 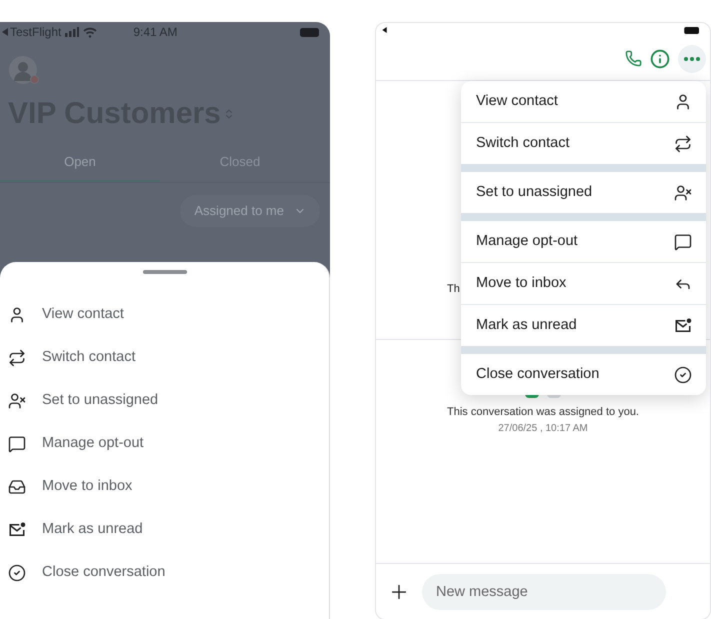 I want to click on status-badge-icon, so click(x=34, y=79).